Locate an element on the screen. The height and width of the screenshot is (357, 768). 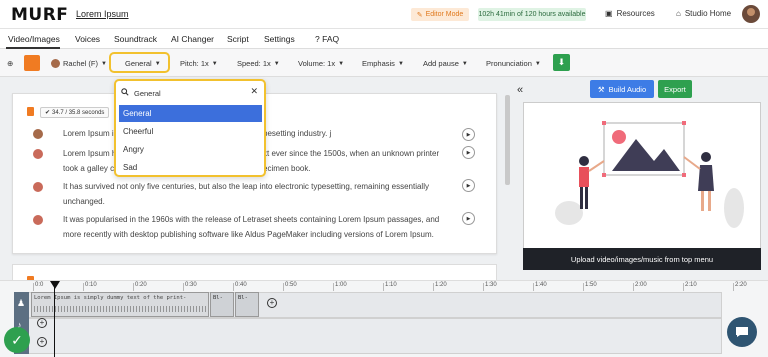
hammer-icon: ⚒ is located at coordinates (601, 89).